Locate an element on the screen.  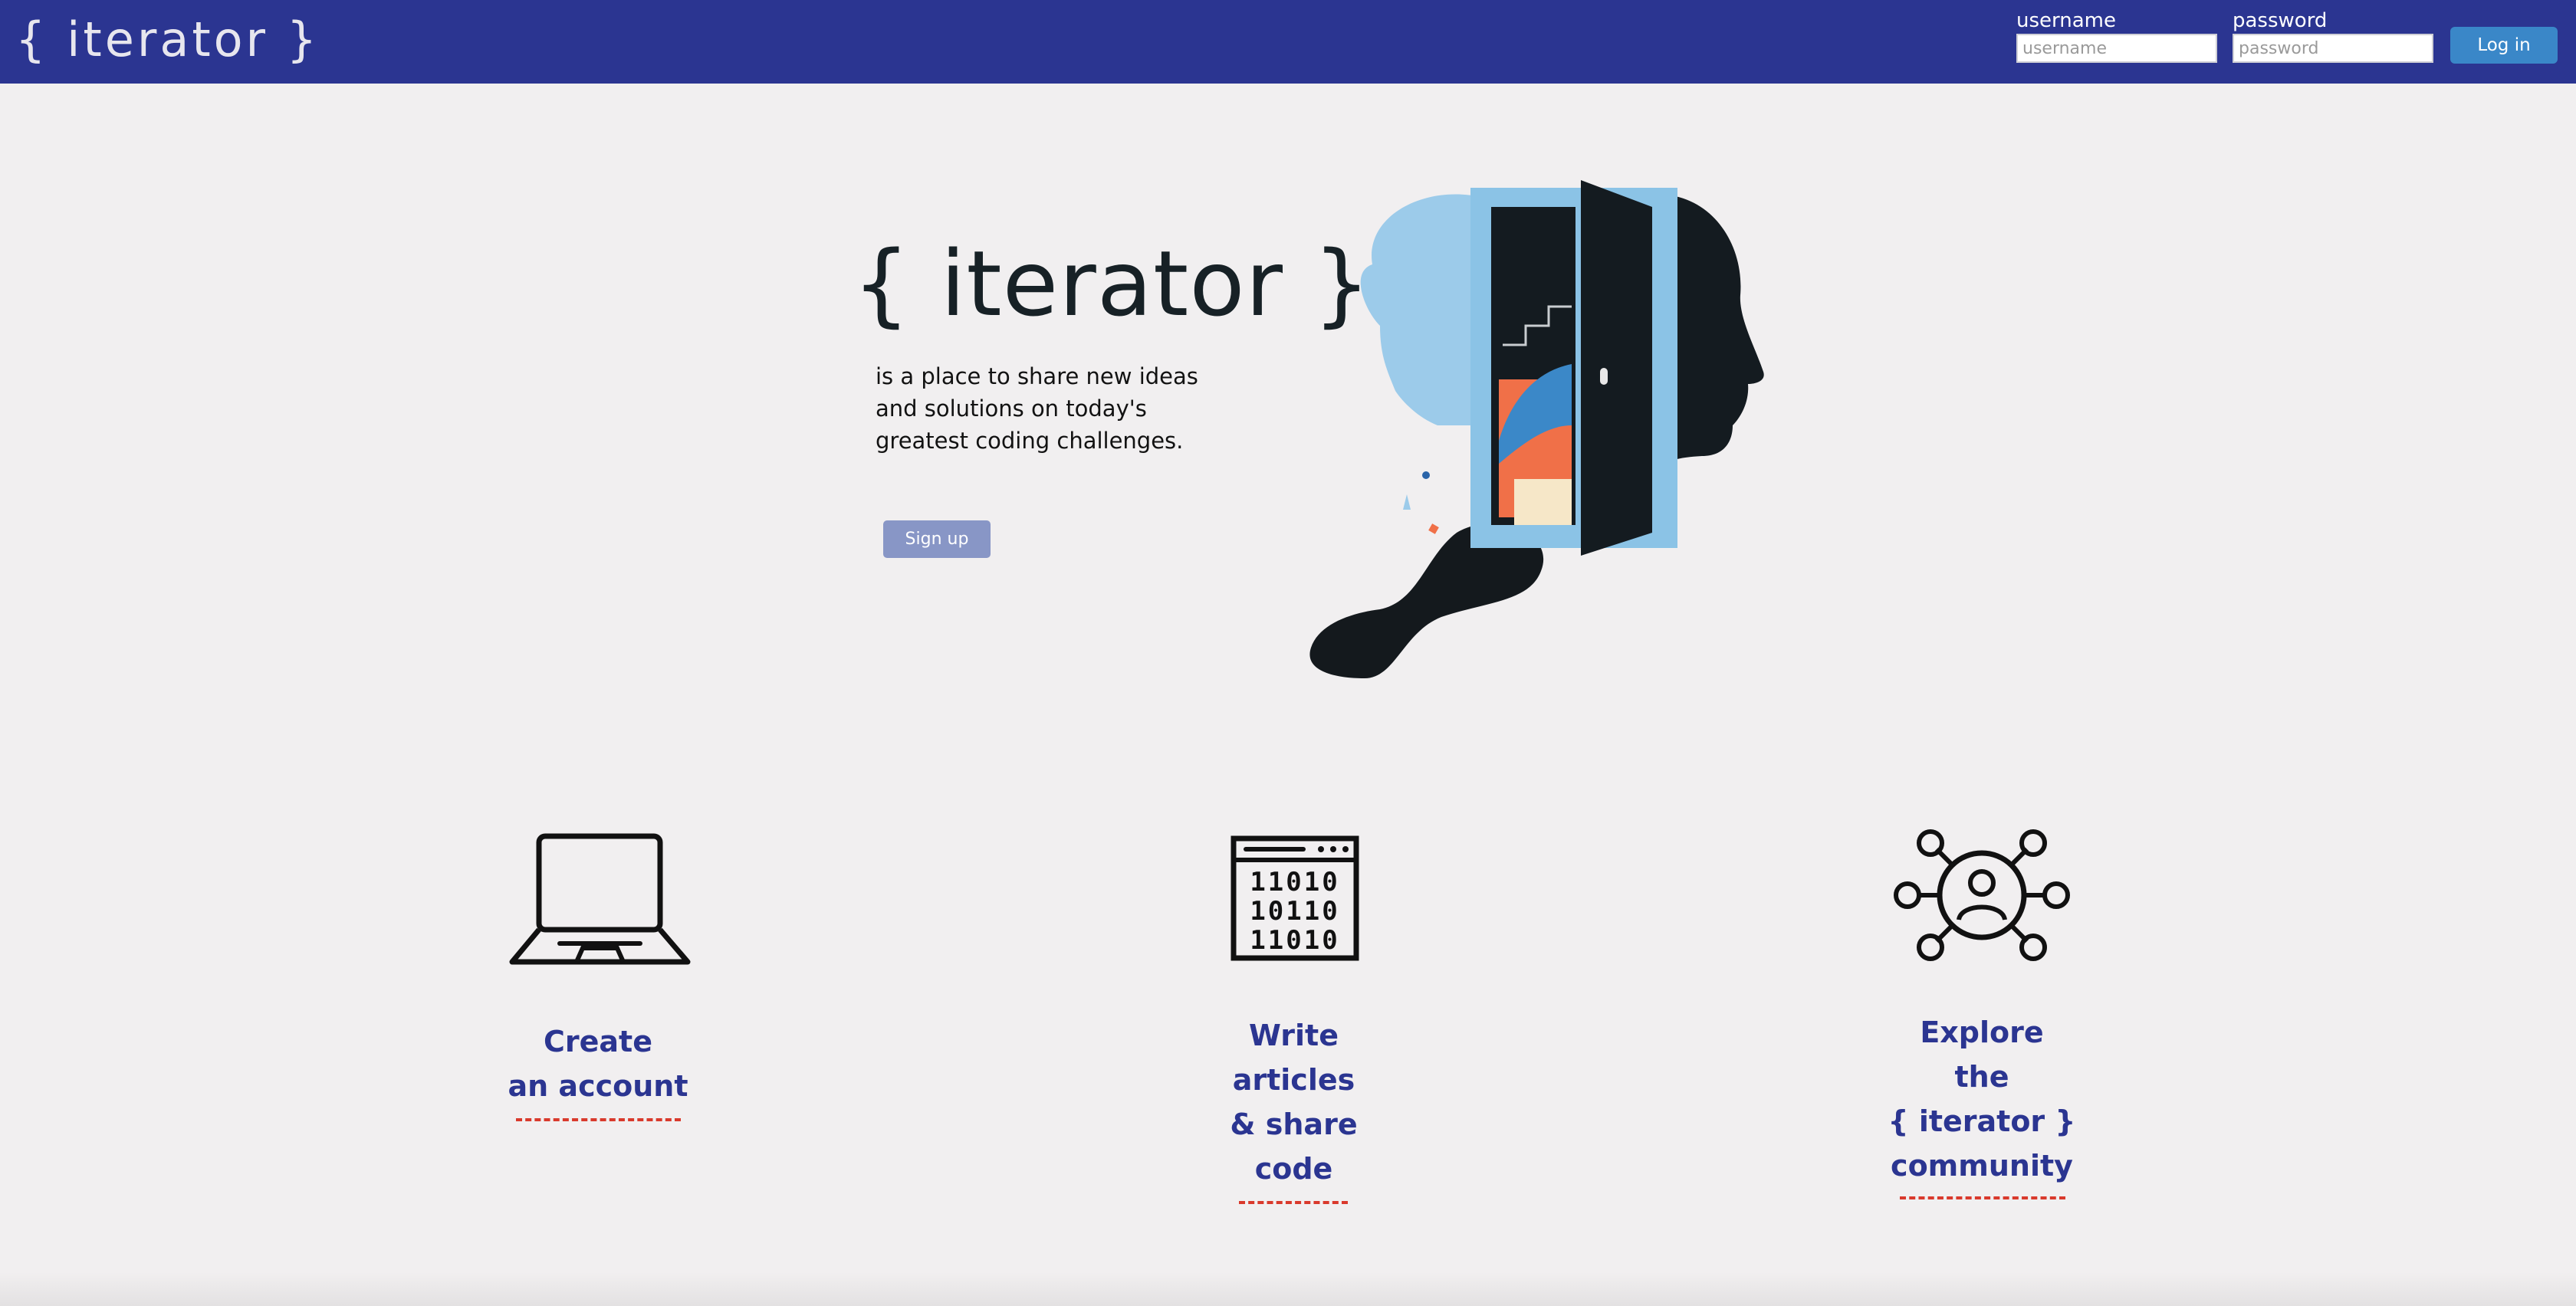
hero-logo: { iterator } is located at coordinates (1113, 283).